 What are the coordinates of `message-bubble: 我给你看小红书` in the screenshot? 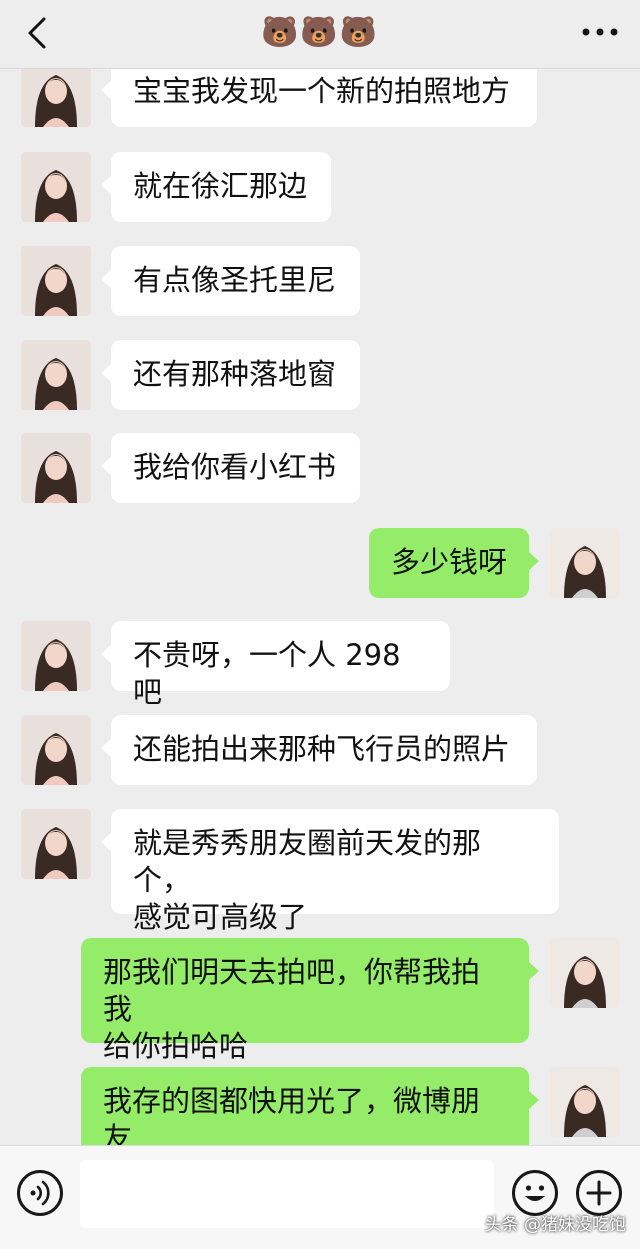 It's located at (230, 468).